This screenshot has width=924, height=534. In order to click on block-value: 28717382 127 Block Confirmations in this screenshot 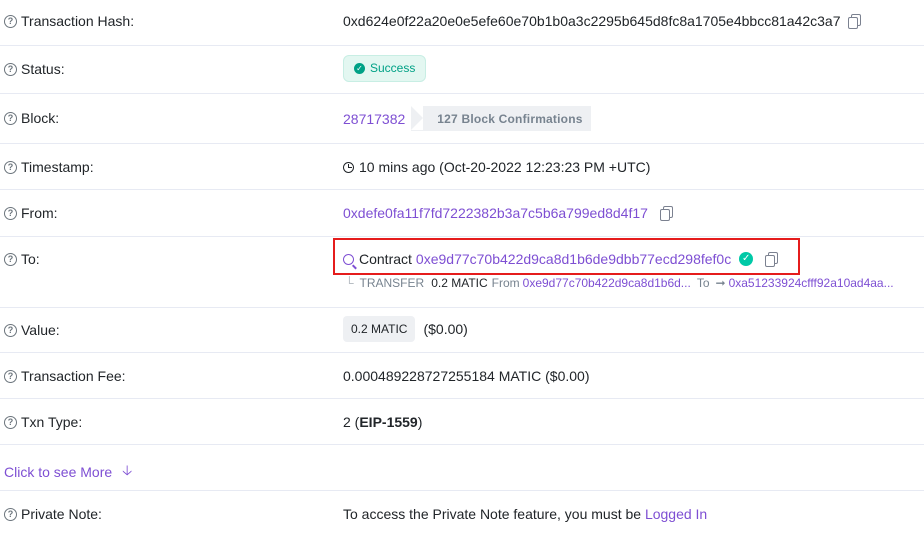, I will do `click(467, 118)`.